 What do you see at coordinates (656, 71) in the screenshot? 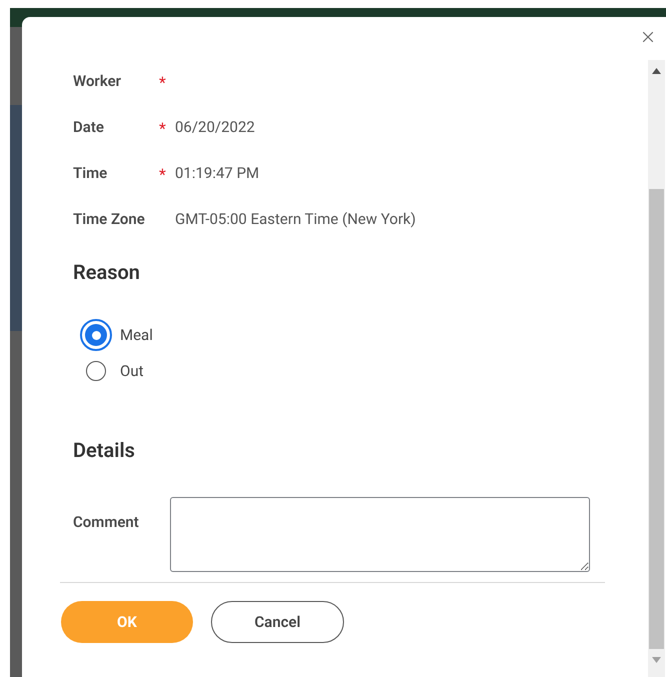
I see `scroll-up-icon` at bounding box center [656, 71].